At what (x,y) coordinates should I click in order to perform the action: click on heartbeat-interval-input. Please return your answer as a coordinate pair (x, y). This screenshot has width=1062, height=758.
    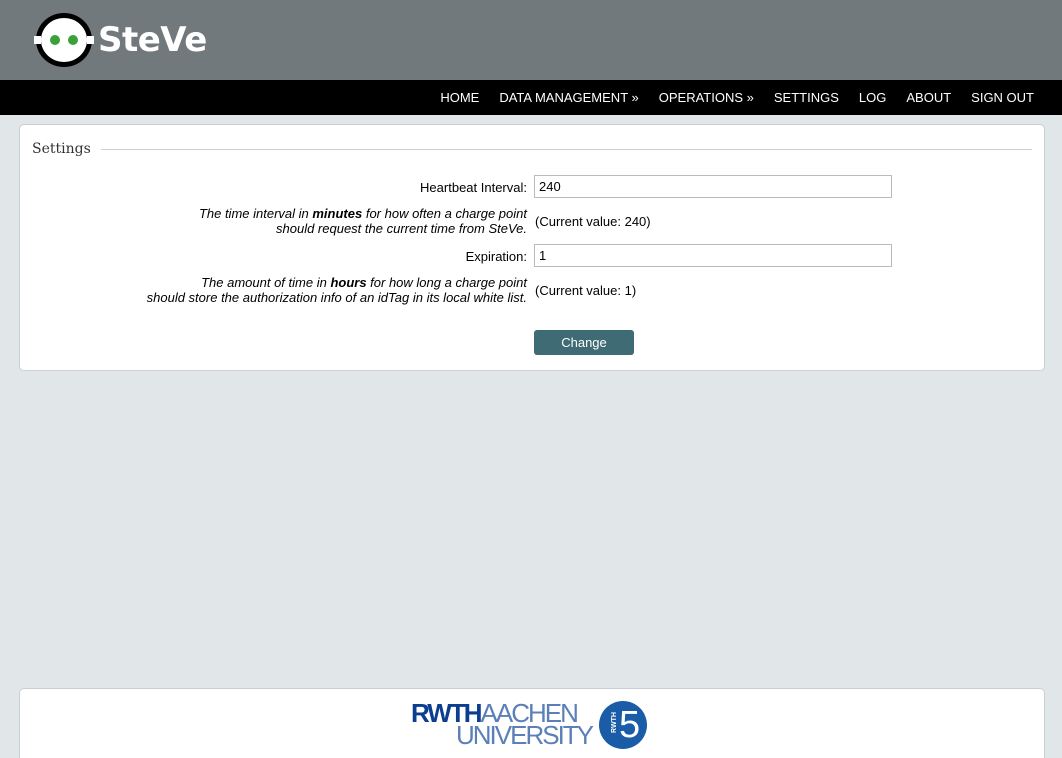
    Looking at the image, I should click on (713, 186).